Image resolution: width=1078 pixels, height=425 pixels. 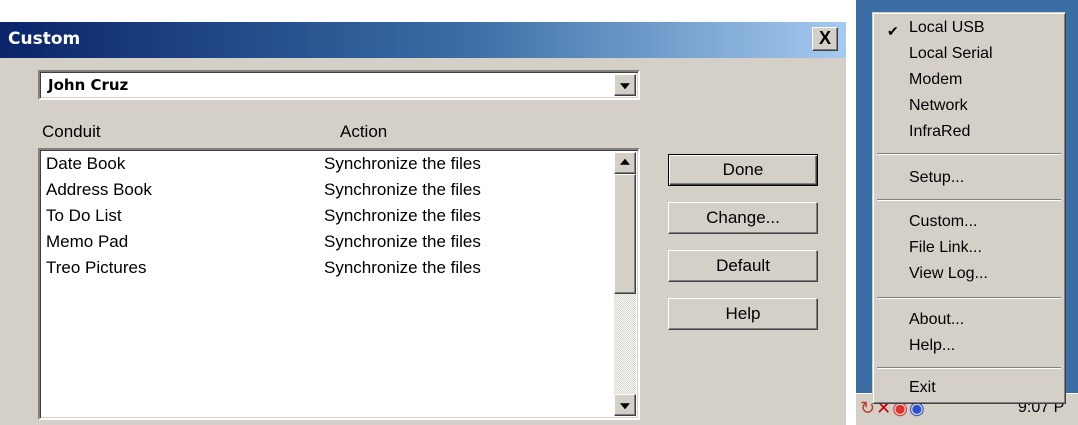 I want to click on scroll-up-button, so click(x=625, y=163).